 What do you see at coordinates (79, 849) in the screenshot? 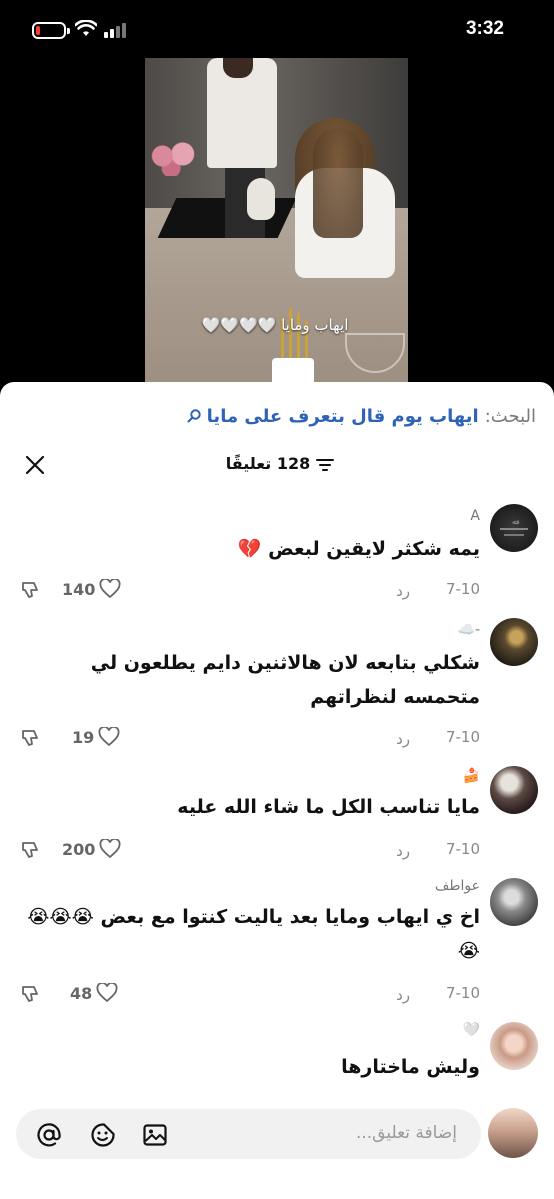
I see `like-count: 200` at bounding box center [79, 849].